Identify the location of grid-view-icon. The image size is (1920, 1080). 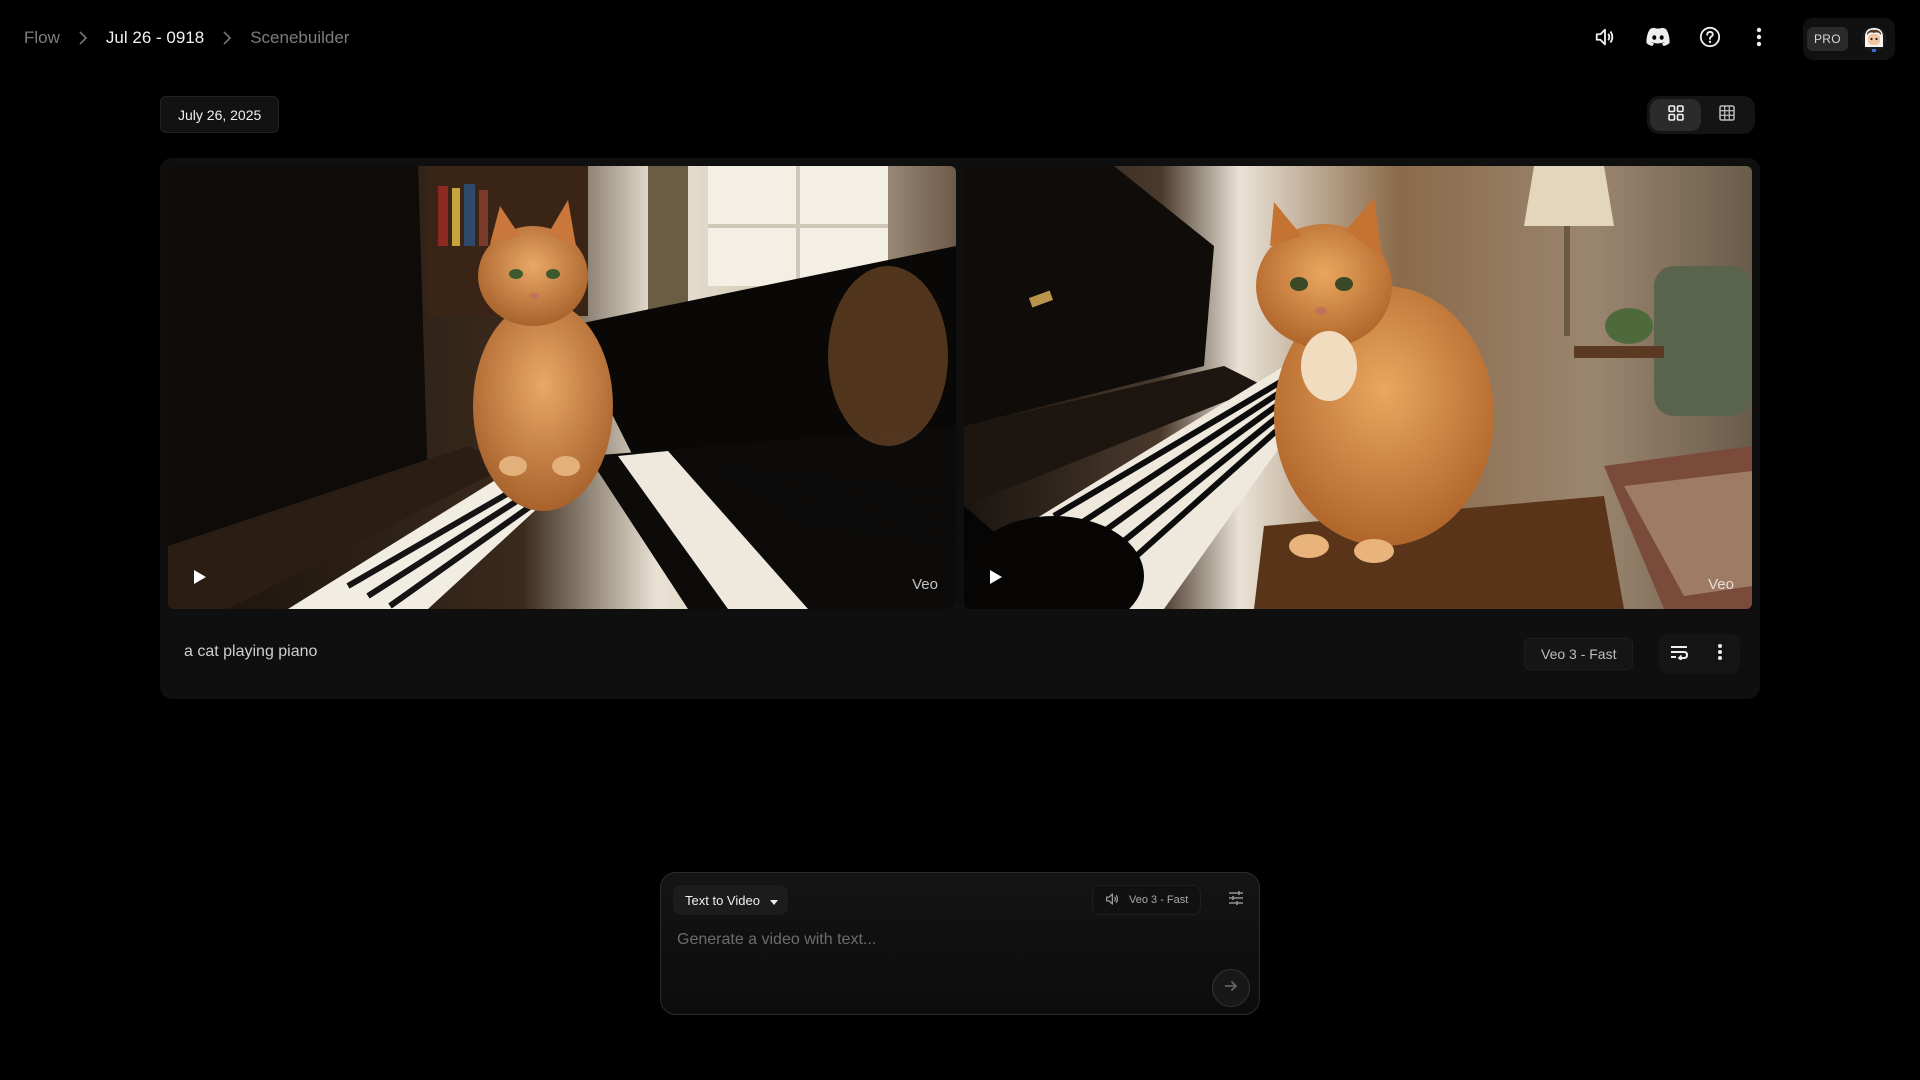
(1675, 115).